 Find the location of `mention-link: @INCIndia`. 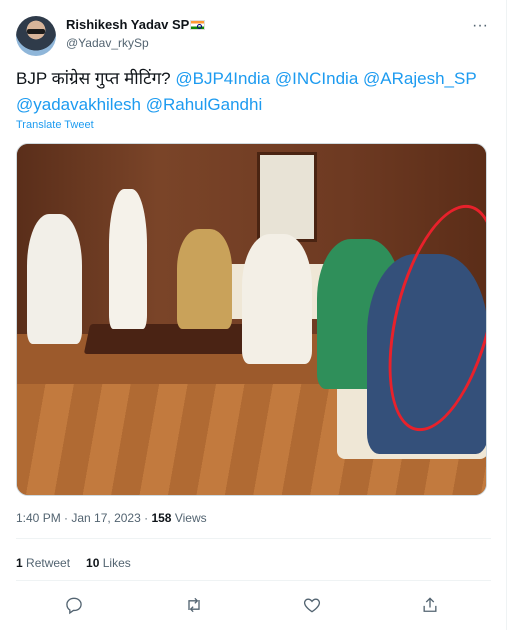

mention-link: @INCIndia is located at coordinates (316, 78).